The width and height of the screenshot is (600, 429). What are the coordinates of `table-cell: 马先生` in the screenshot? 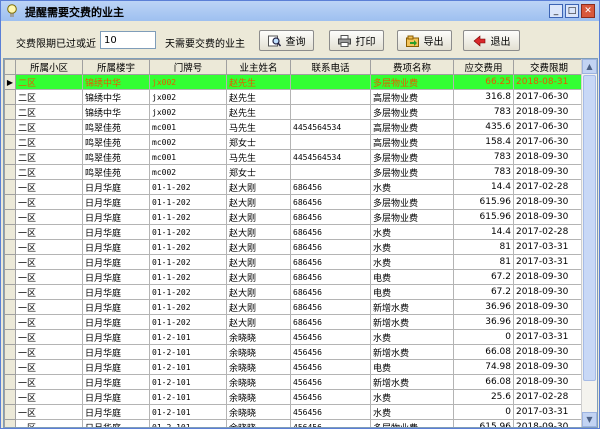 It's located at (258, 127).